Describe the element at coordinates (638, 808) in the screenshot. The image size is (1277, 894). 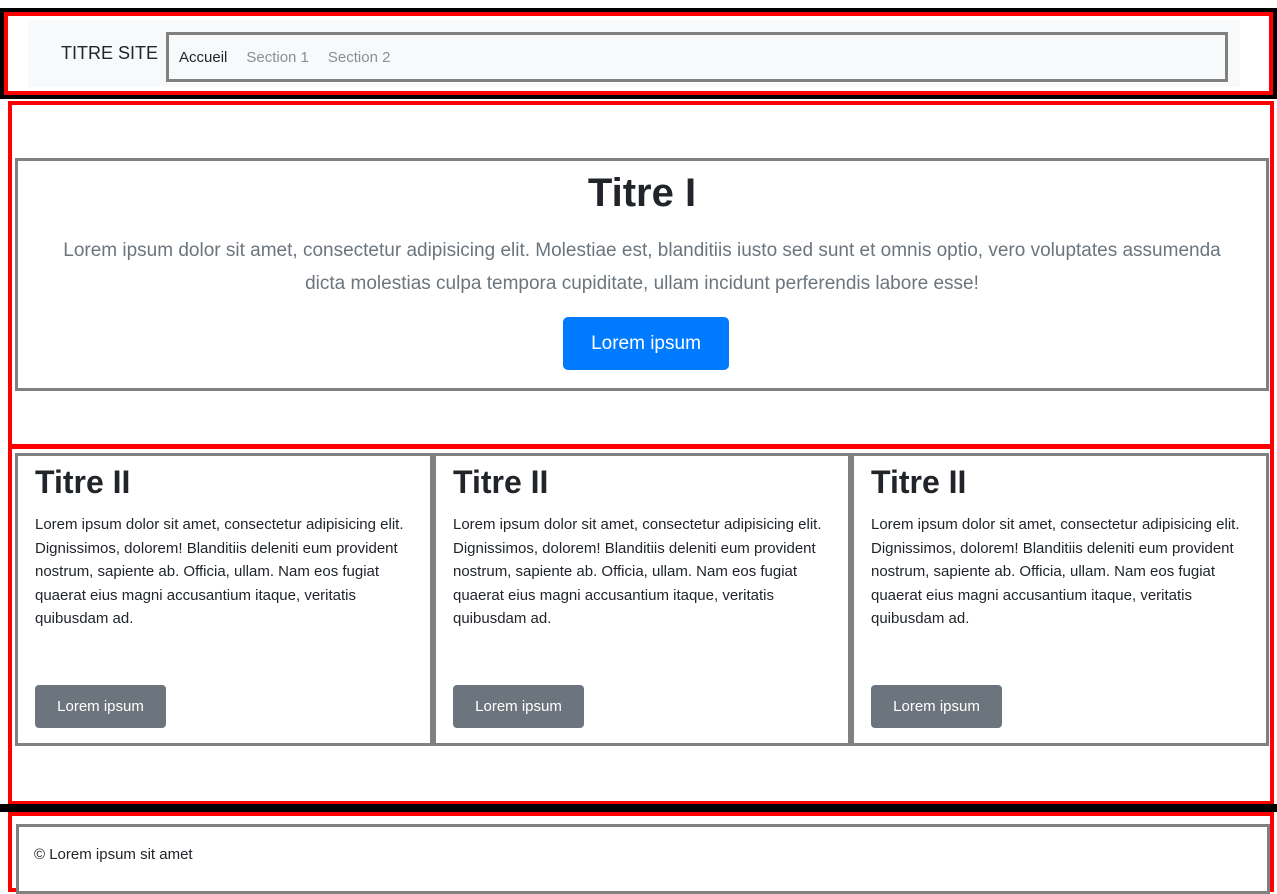
I see `footer-divider` at that location.